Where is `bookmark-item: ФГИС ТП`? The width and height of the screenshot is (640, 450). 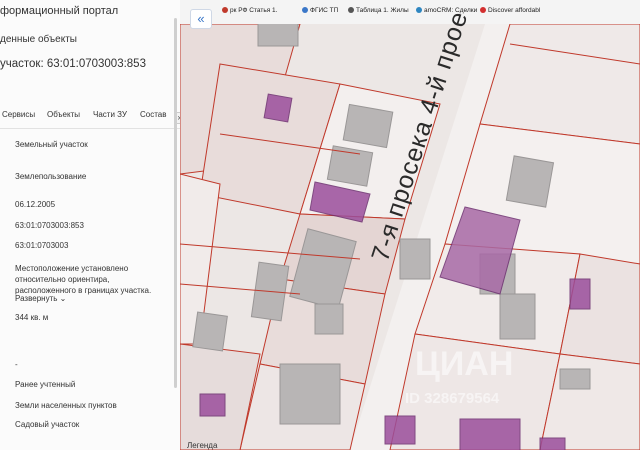 bookmark-item: ФГИС ТП is located at coordinates (320, 10).